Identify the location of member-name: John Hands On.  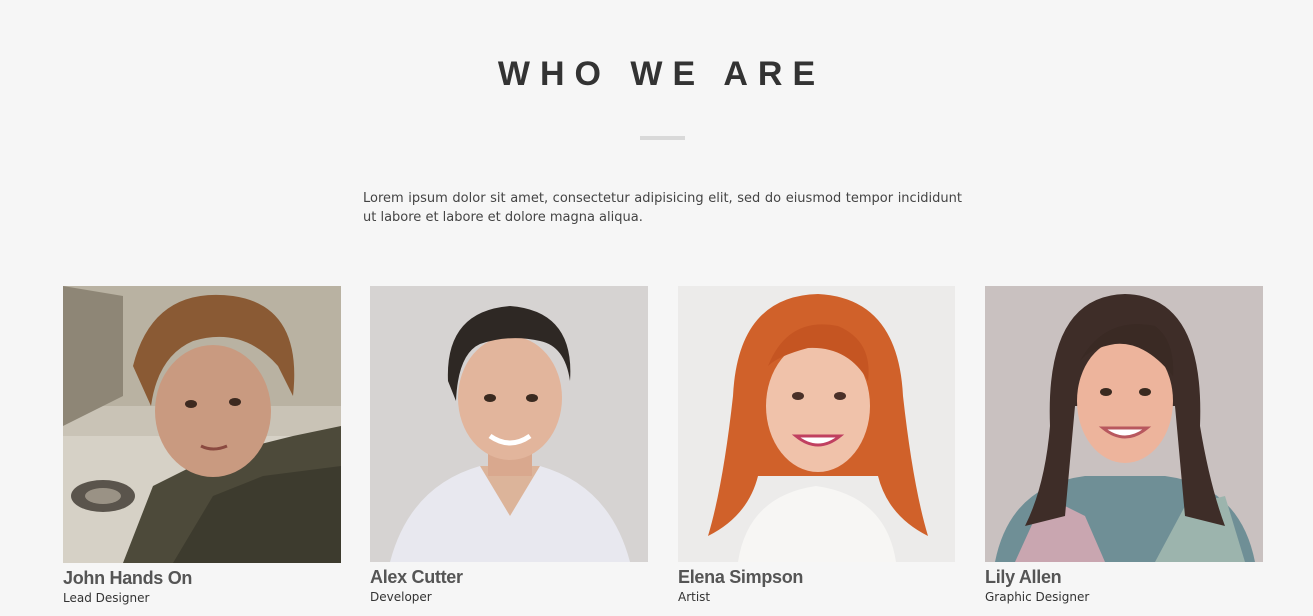
(128, 578).